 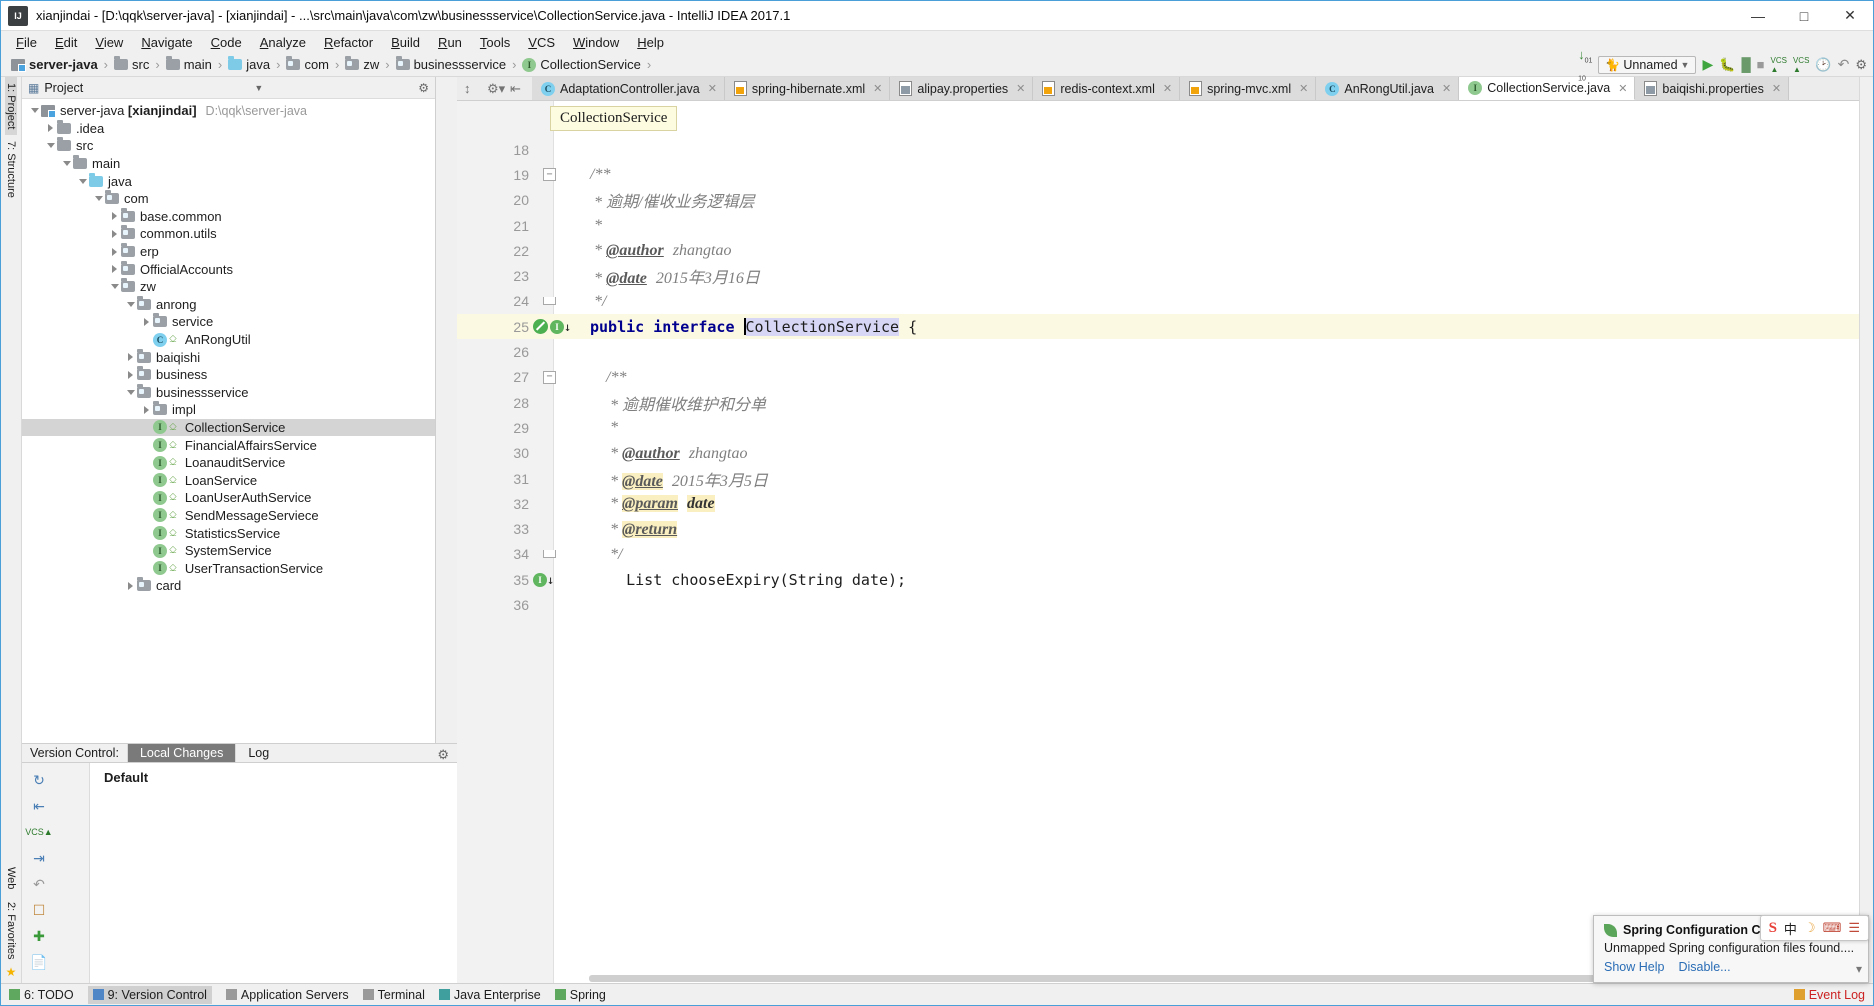 What do you see at coordinates (39, 910) in the screenshot?
I see `shelve-icon: ☐` at bounding box center [39, 910].